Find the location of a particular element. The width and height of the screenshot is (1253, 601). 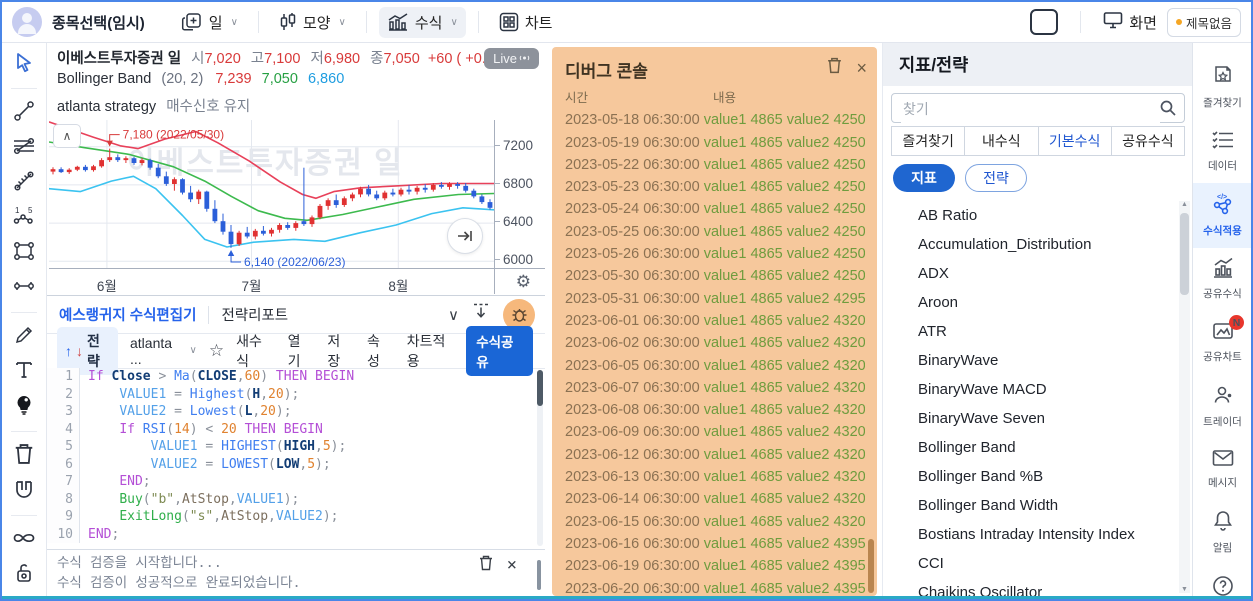

tool-delete is located at coordinates (24, 456).